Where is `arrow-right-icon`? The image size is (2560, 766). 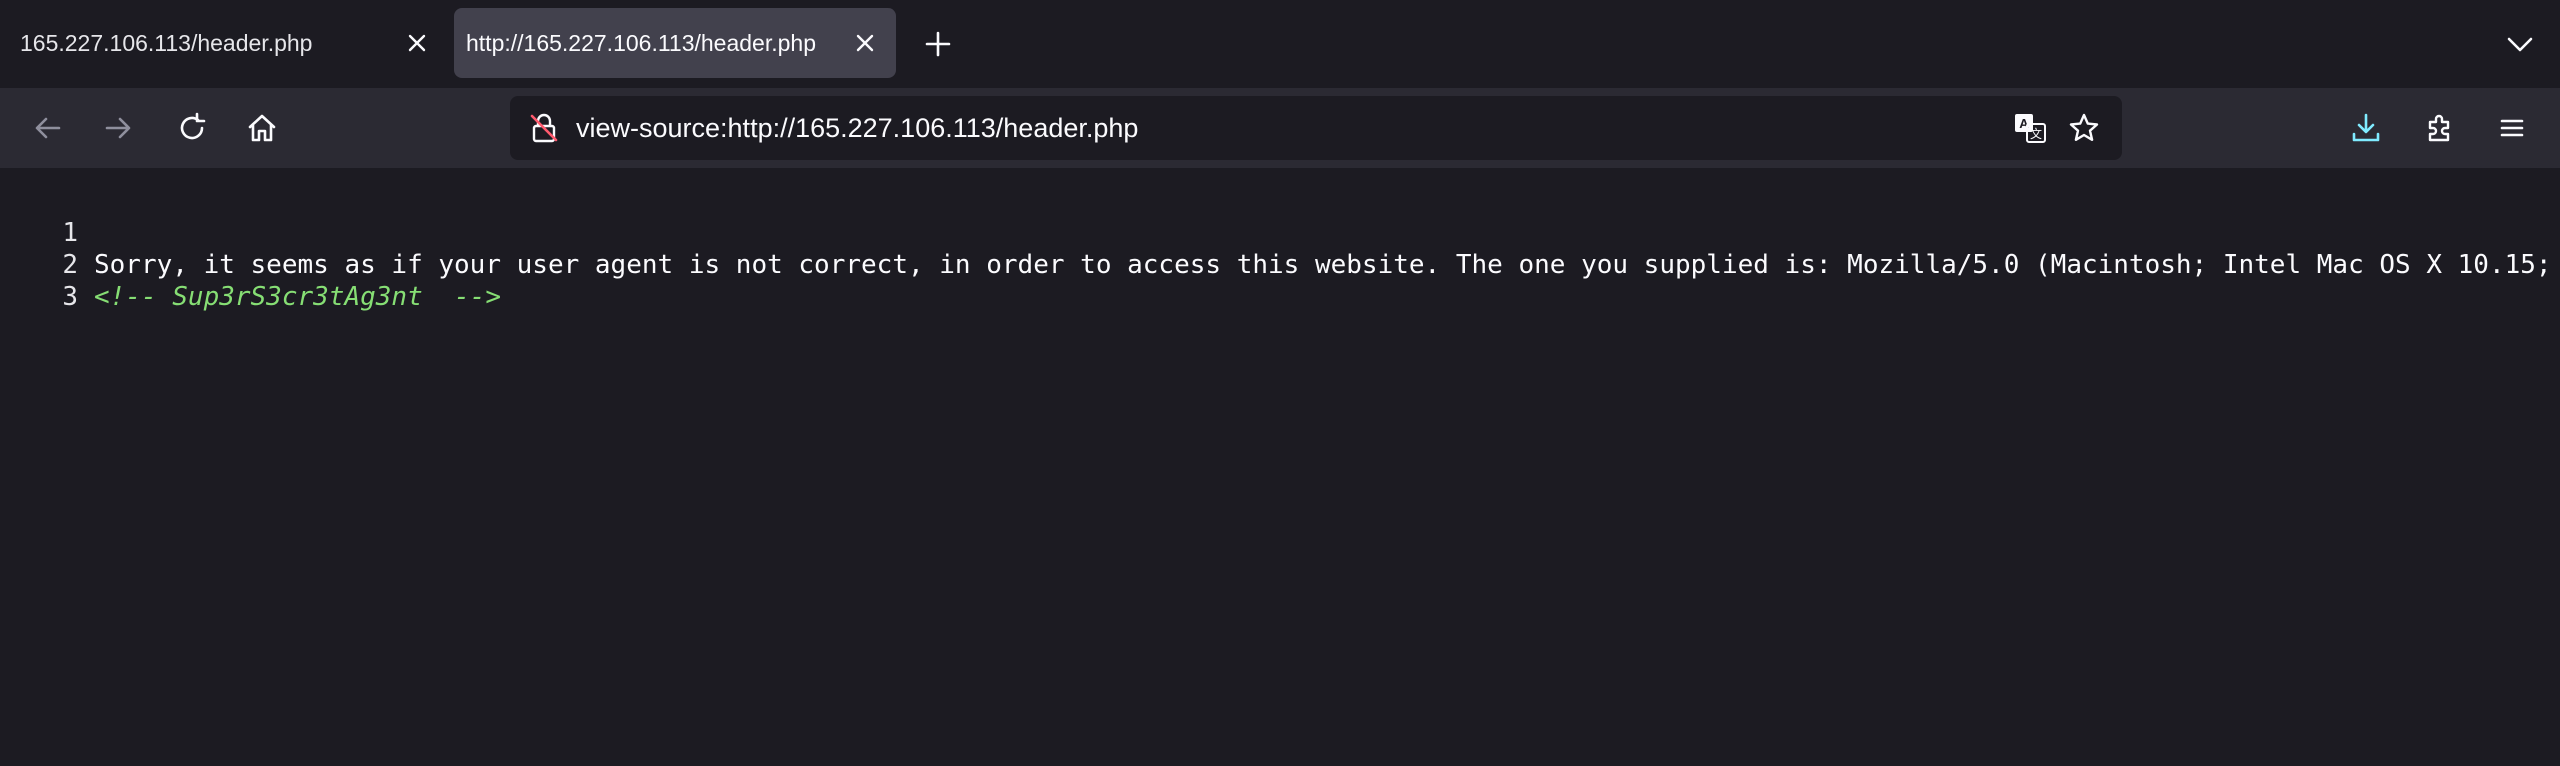
arrow-right-icon is located at coordinates (118, 128).